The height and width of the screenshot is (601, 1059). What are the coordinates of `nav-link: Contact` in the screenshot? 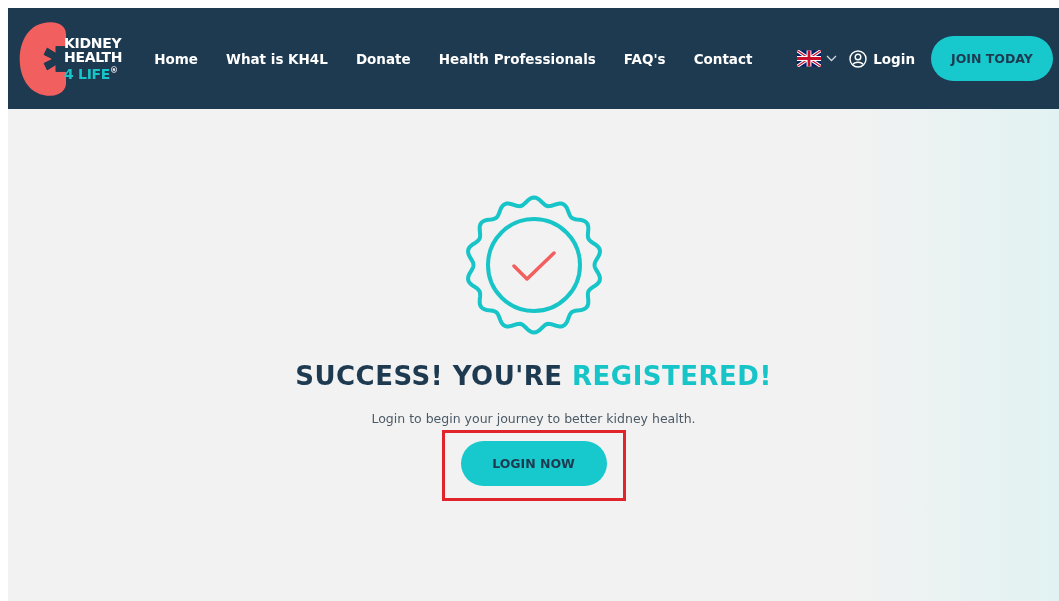 It's located at (723, 58).